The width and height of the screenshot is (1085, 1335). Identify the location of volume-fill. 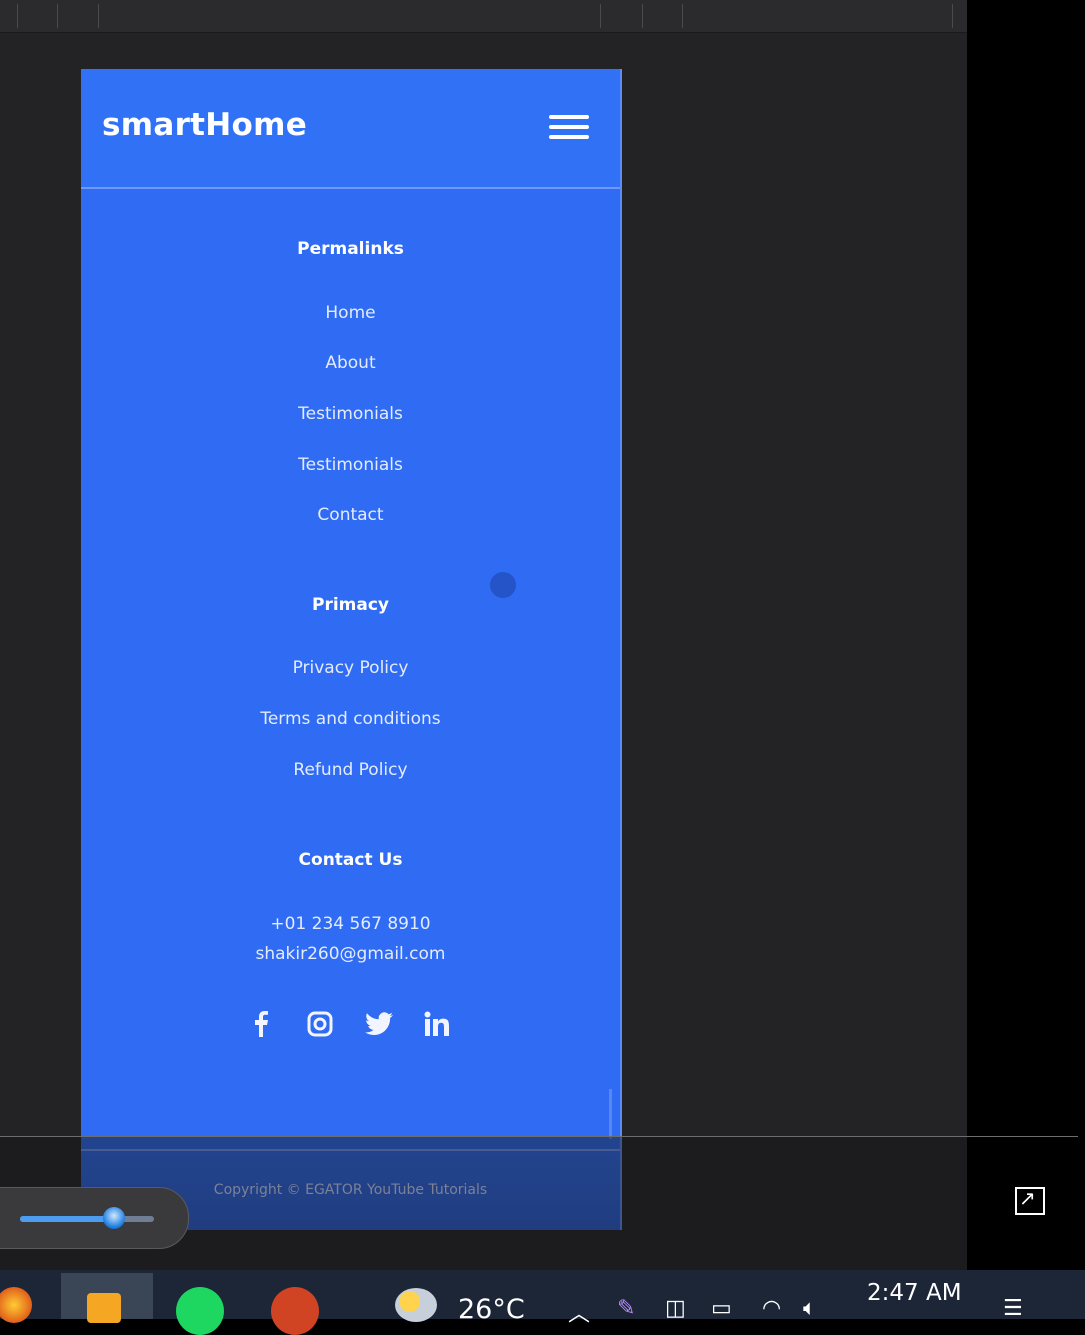
(67, 1219).